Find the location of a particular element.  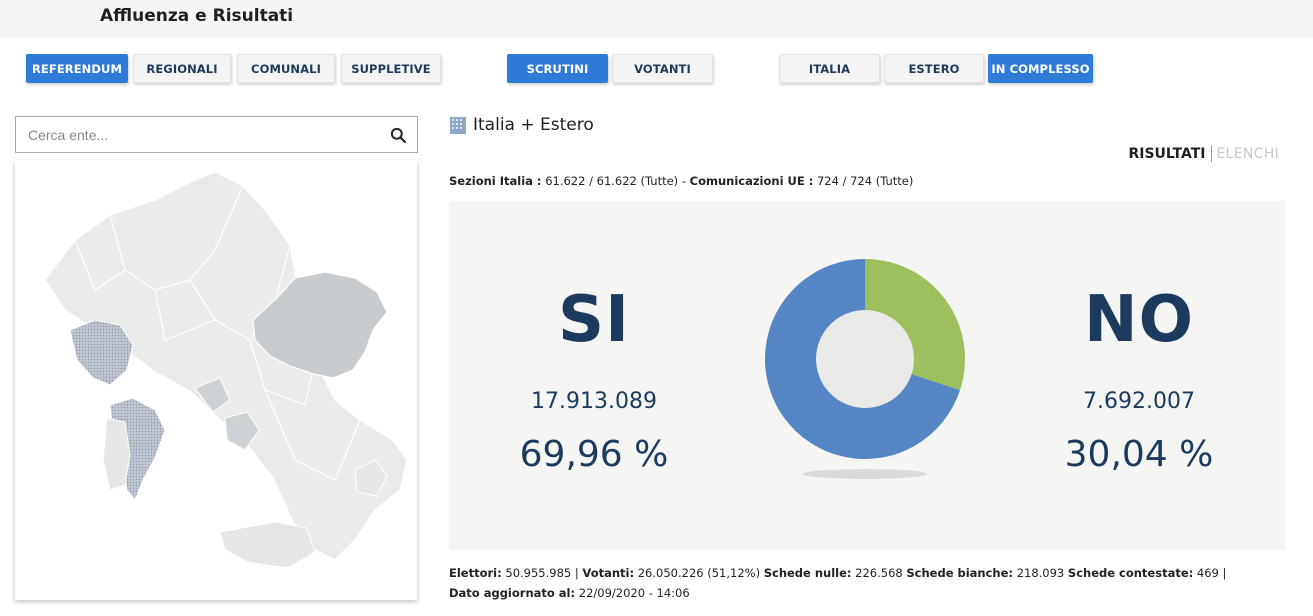

no-percentage: 30,04 % is located at coordinates (1139, 454).